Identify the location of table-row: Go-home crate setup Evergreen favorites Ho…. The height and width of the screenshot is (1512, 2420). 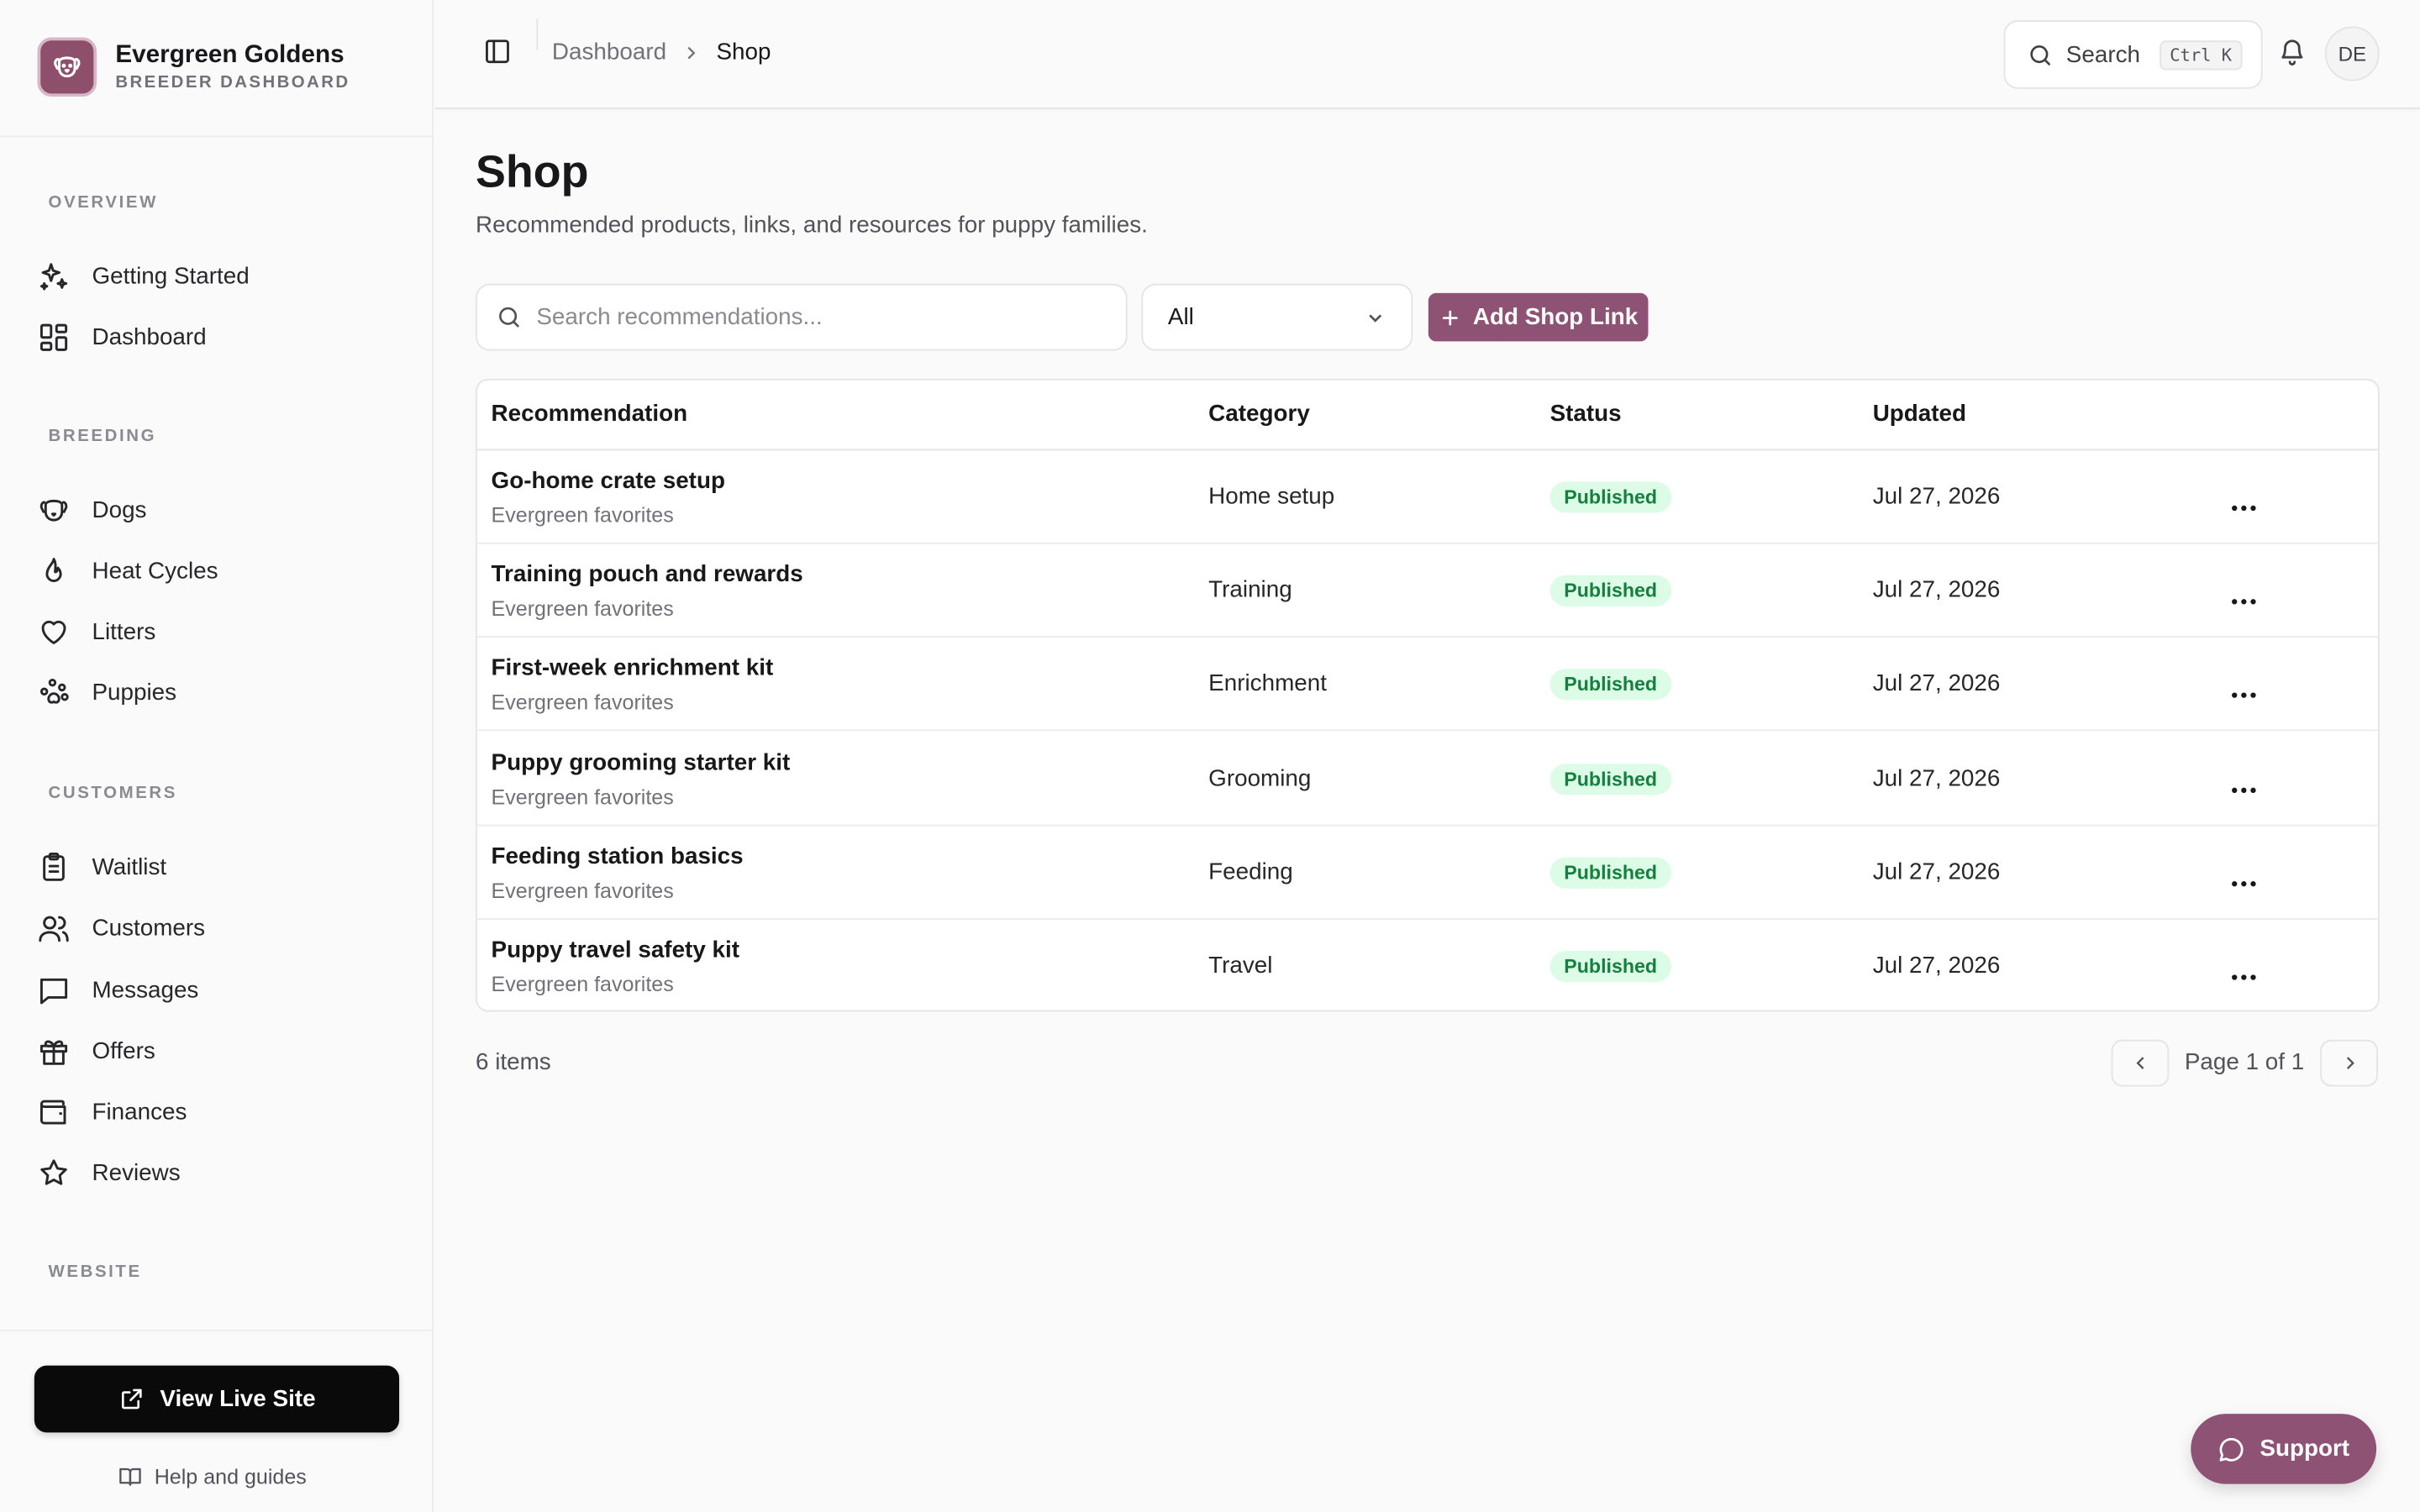
(1427, 497).